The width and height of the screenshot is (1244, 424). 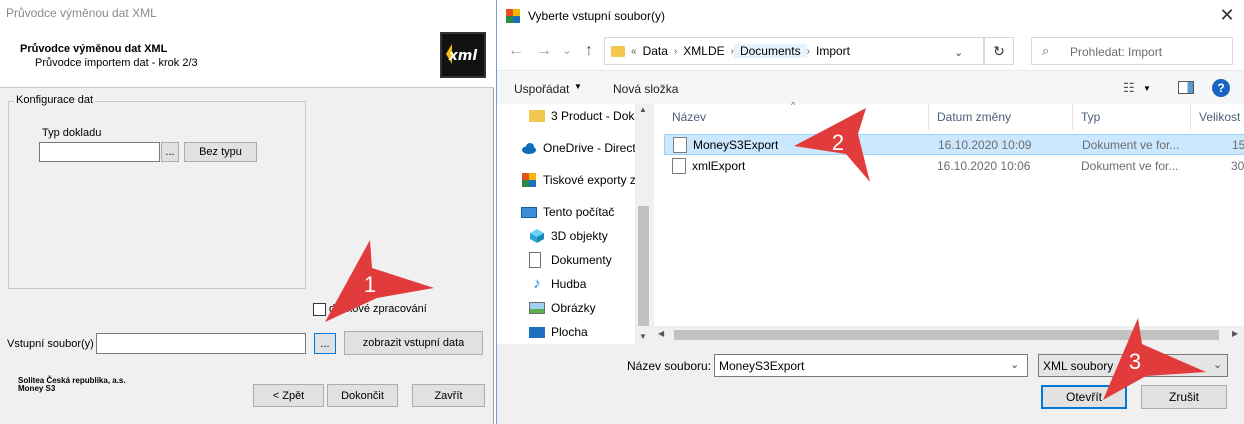 I want to click on cancel-button: Zrušit, so click(x=1184, y=397).